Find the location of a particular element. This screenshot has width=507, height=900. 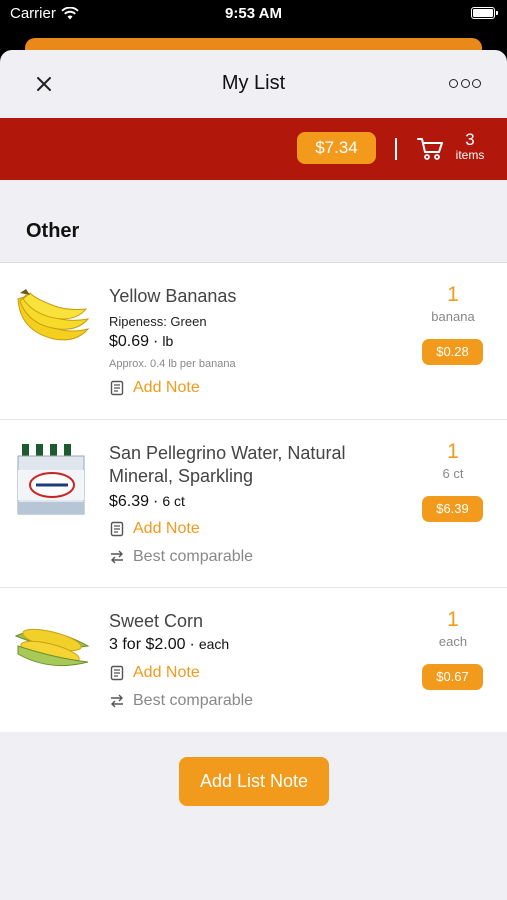

item-name: Yellow Bananas is located at coordinates (173, 296).